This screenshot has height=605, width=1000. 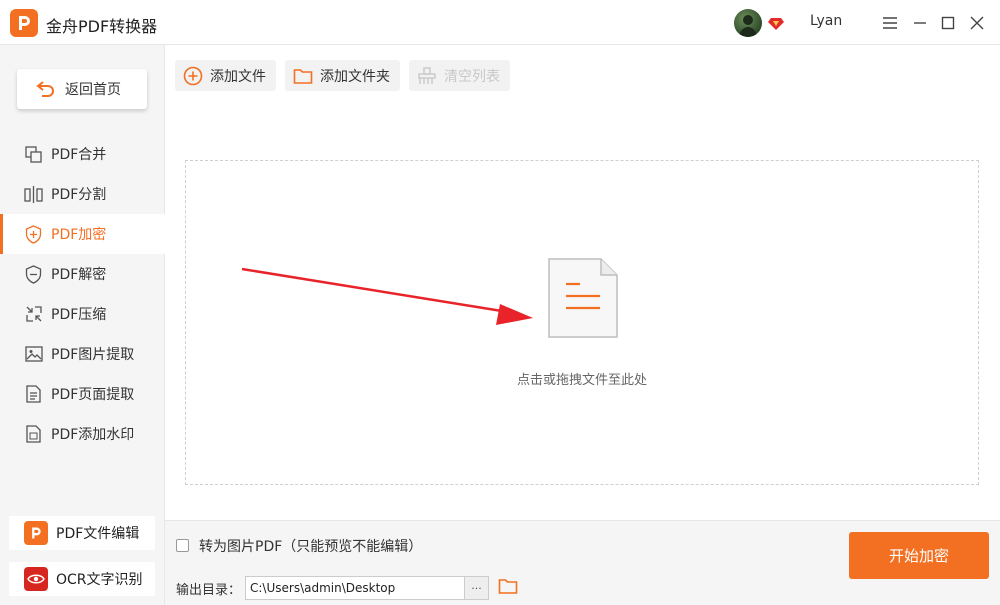 I want to click on close-icon, so click(x=977, y=23).